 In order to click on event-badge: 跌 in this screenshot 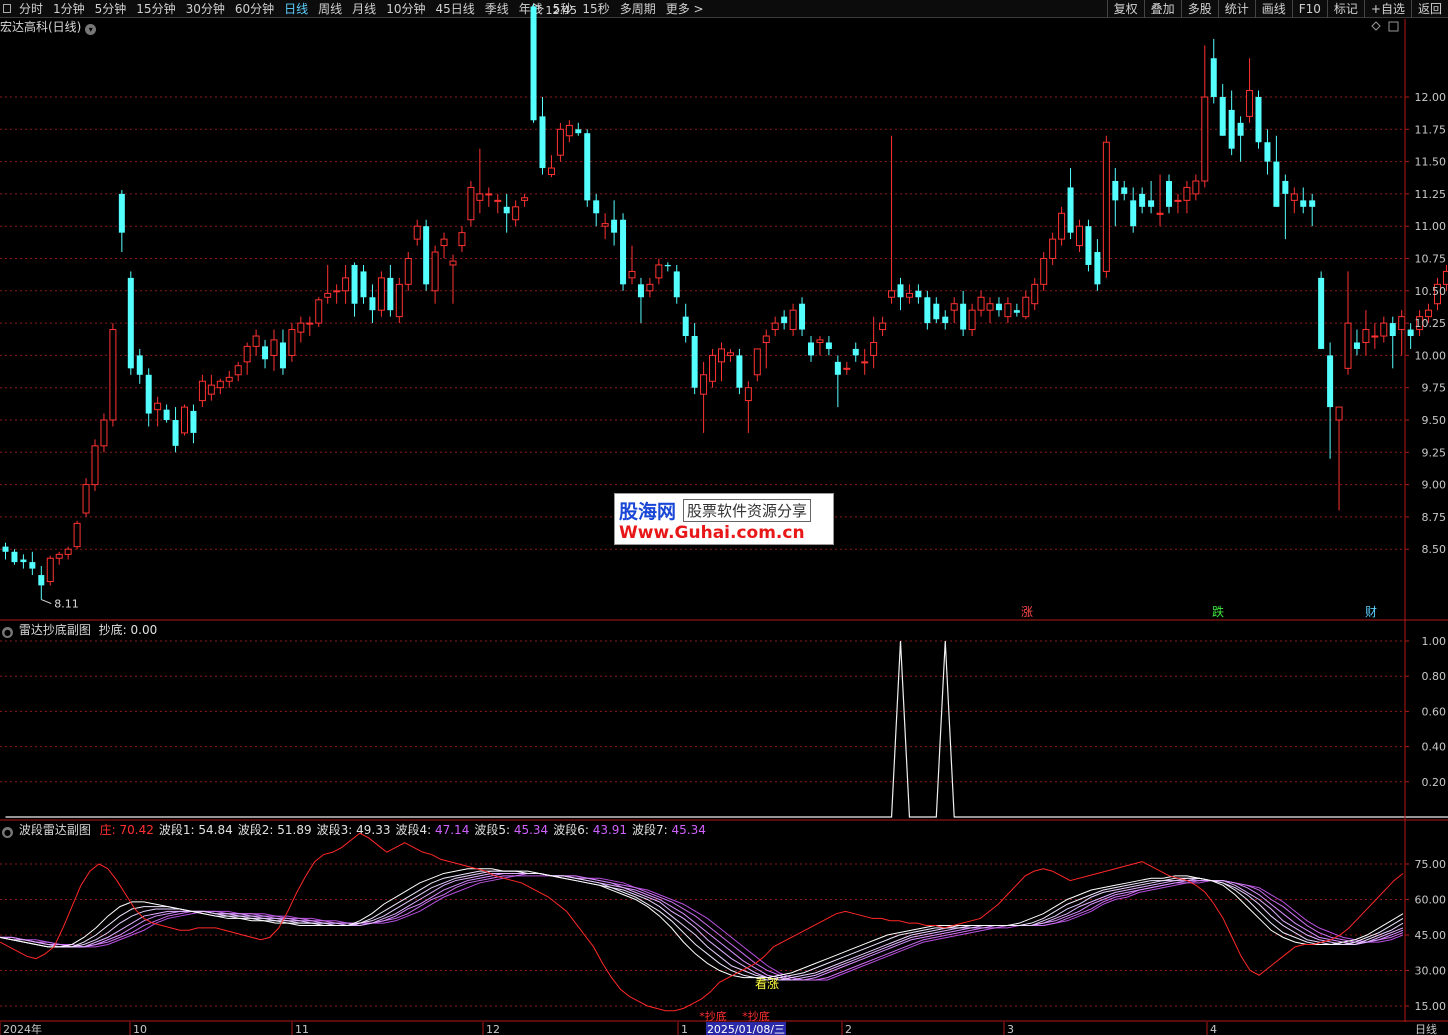, I will do `click(1218, 611)`.